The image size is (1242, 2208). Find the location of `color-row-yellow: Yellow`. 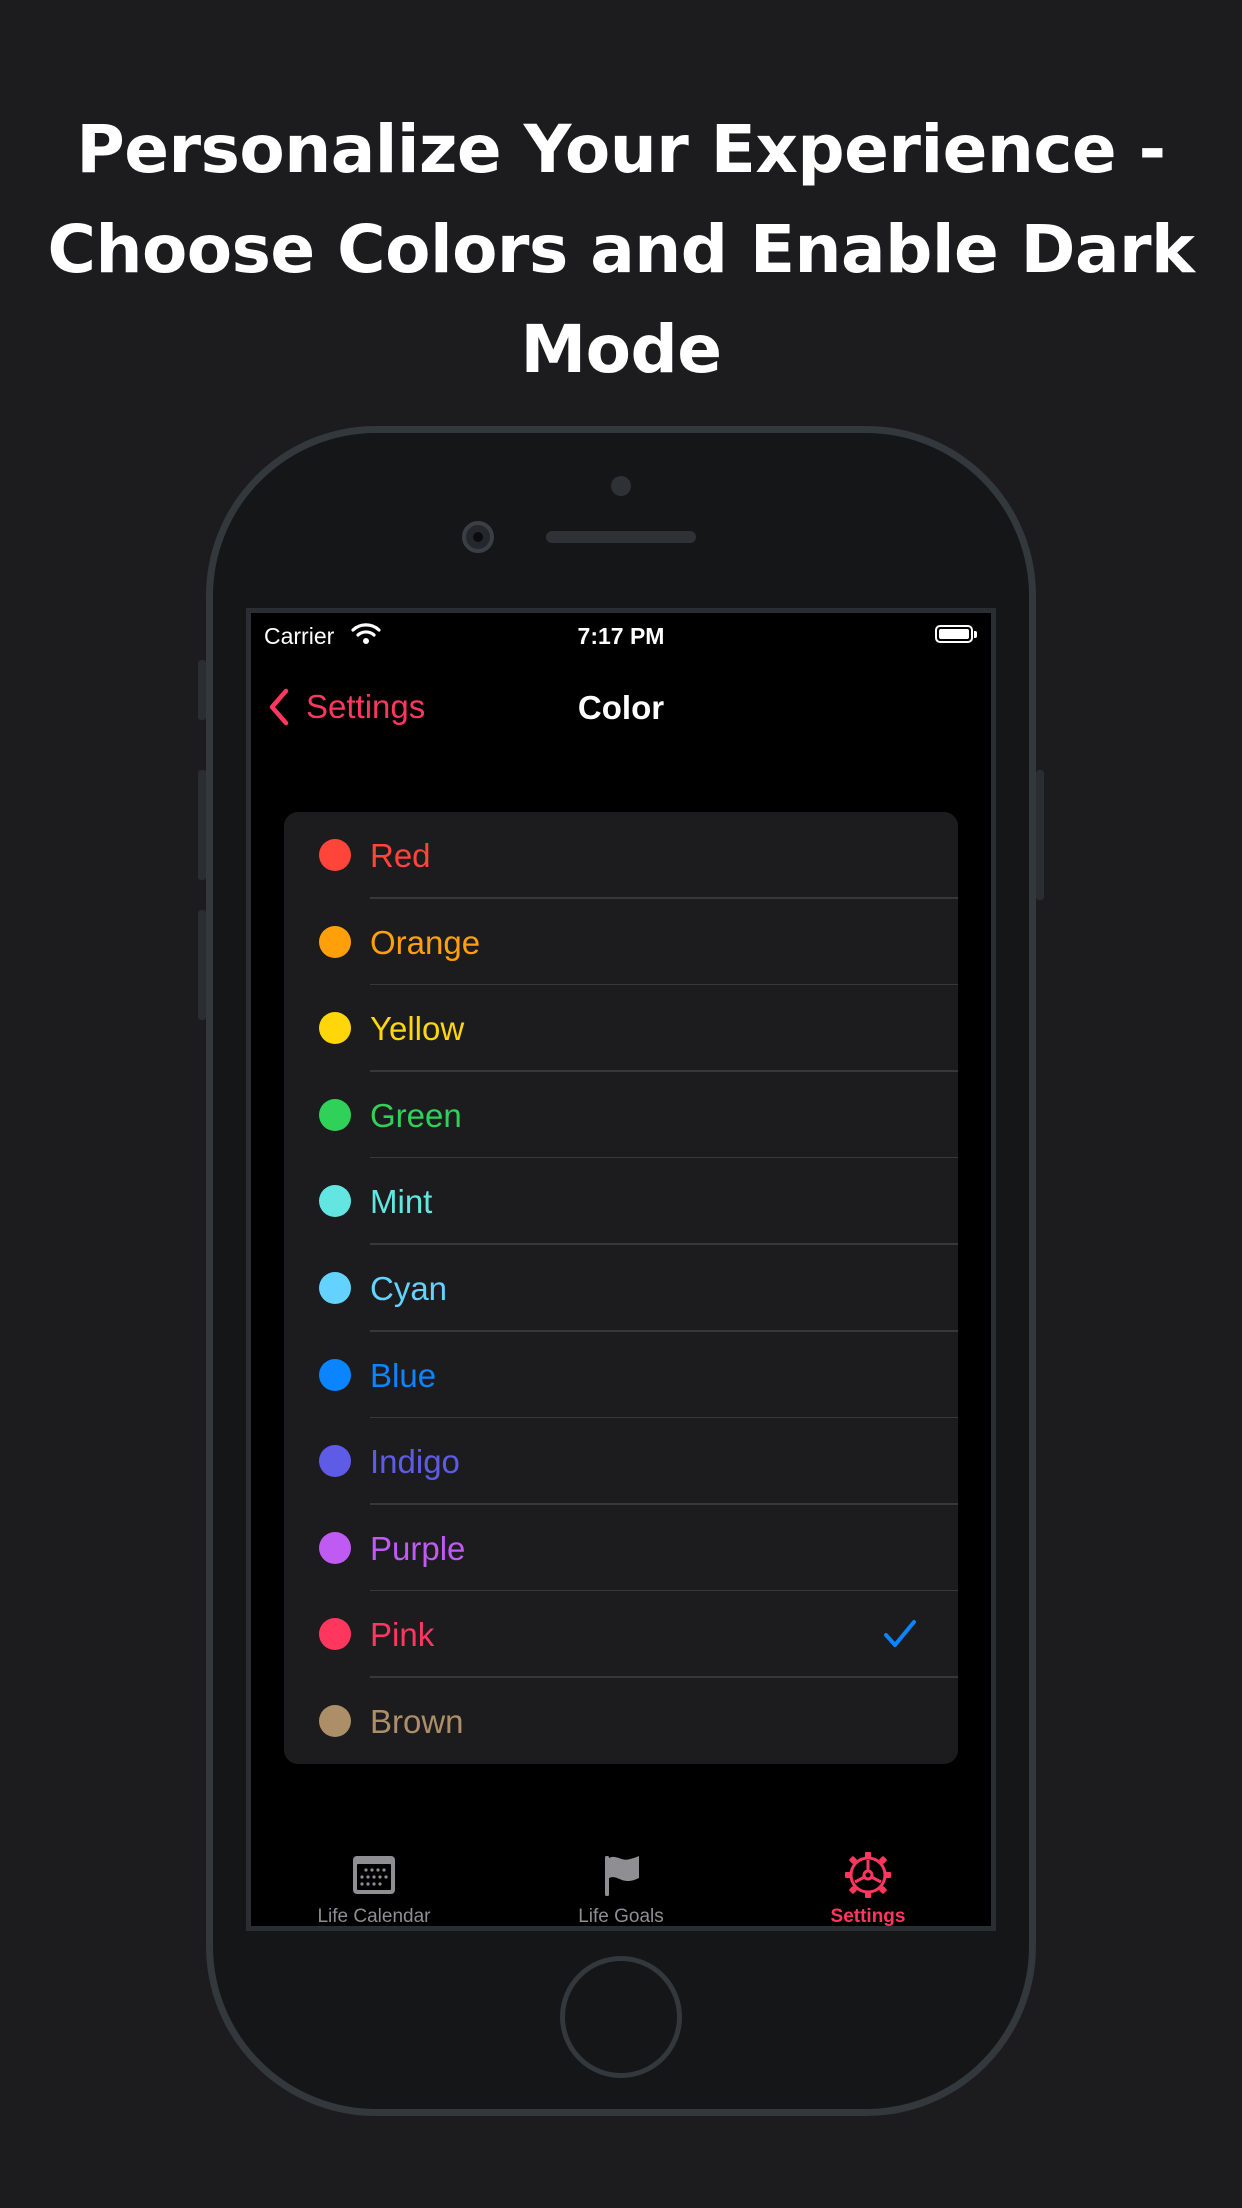

color-row-yellow: Yellow is located at coordinates (621, 1028).